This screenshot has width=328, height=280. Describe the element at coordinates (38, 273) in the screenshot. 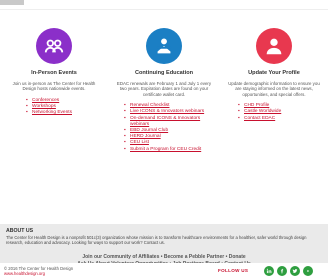

I see `site-url-link: www.healthdesign.org` at that location.